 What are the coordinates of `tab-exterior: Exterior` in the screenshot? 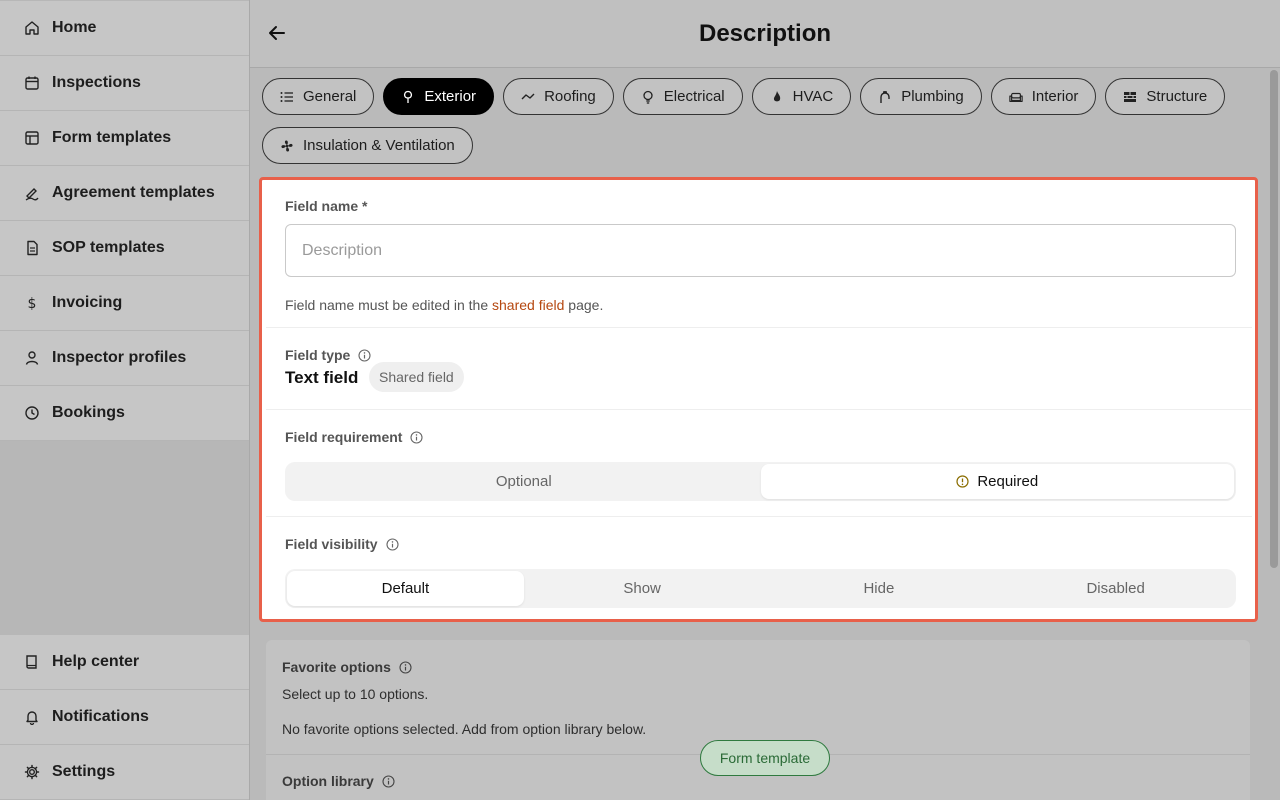 It's located at (439, 96).